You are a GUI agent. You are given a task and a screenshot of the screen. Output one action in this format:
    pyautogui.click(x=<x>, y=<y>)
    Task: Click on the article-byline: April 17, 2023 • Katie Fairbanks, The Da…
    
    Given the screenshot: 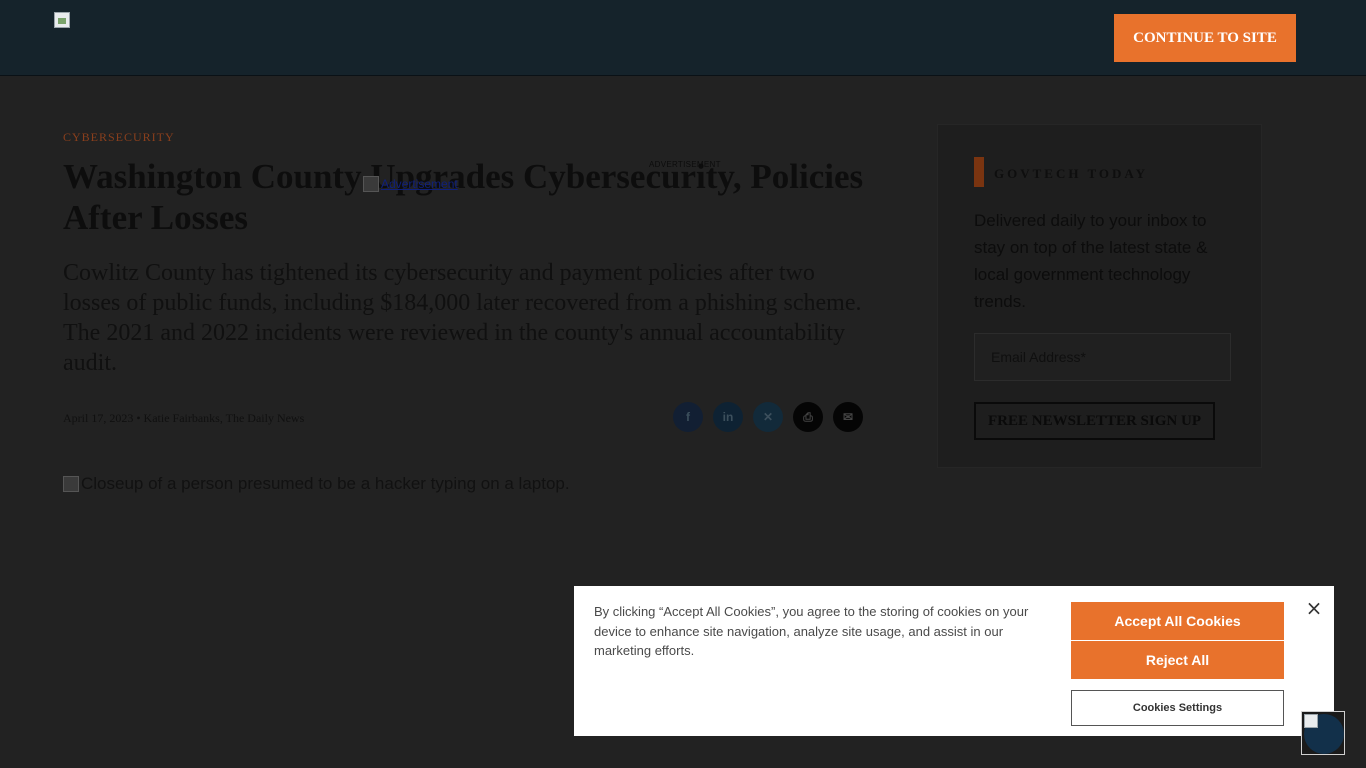 What is the action you would take?
    pyautogui.click(x=184, y=418)
    